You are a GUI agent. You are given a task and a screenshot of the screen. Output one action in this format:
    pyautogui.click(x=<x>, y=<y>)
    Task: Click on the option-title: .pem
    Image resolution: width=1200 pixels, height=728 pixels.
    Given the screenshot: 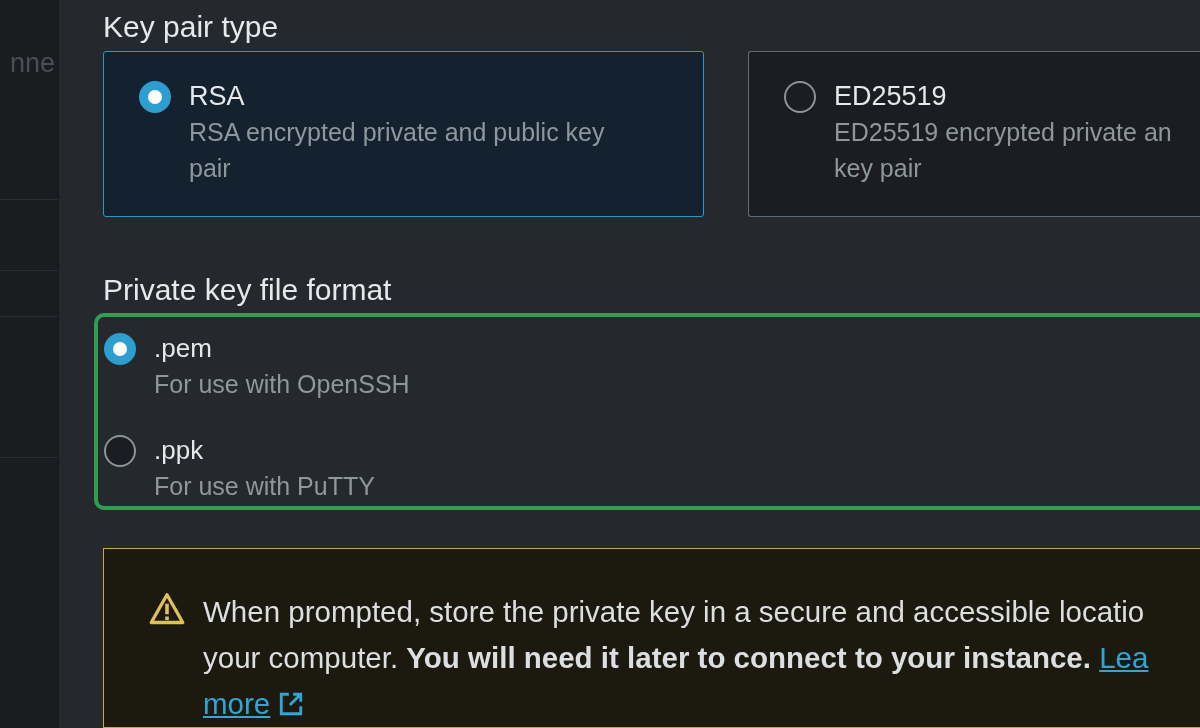 What is the action you would take?
    pyautogui.click(x=183, y=348)
    